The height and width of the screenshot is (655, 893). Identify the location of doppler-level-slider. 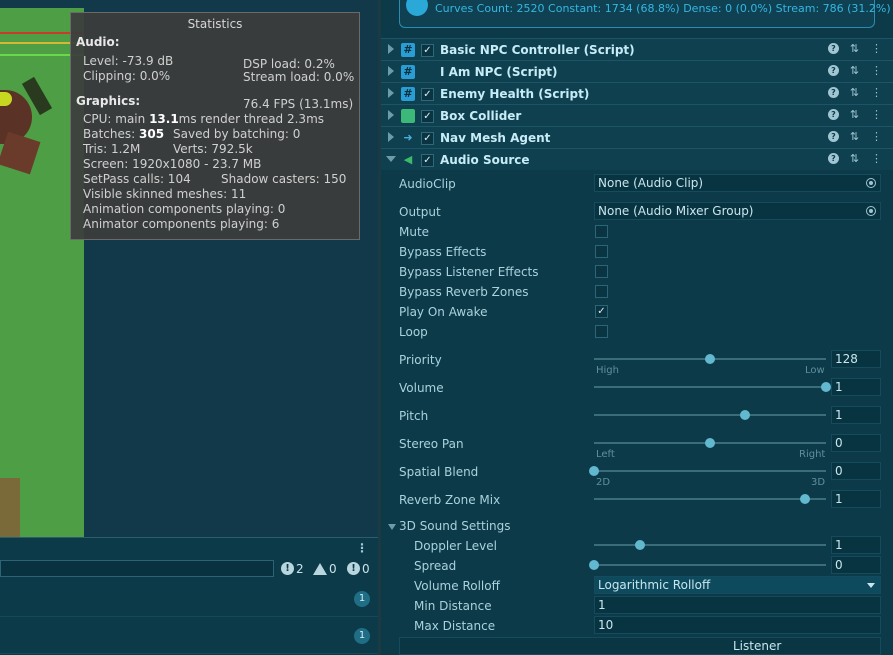
(710, 545).